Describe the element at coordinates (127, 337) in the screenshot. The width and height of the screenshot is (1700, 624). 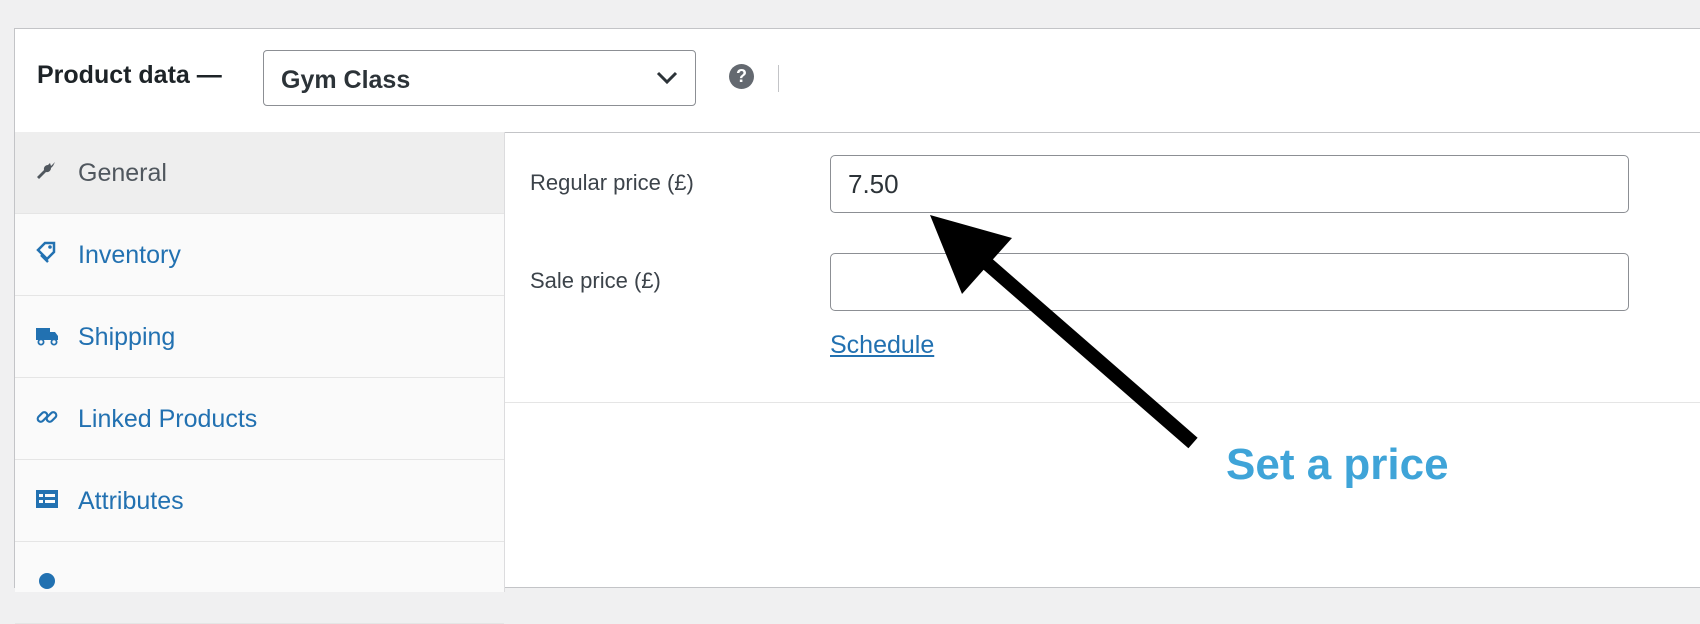
I see `tab-label: Shipping` at that location.